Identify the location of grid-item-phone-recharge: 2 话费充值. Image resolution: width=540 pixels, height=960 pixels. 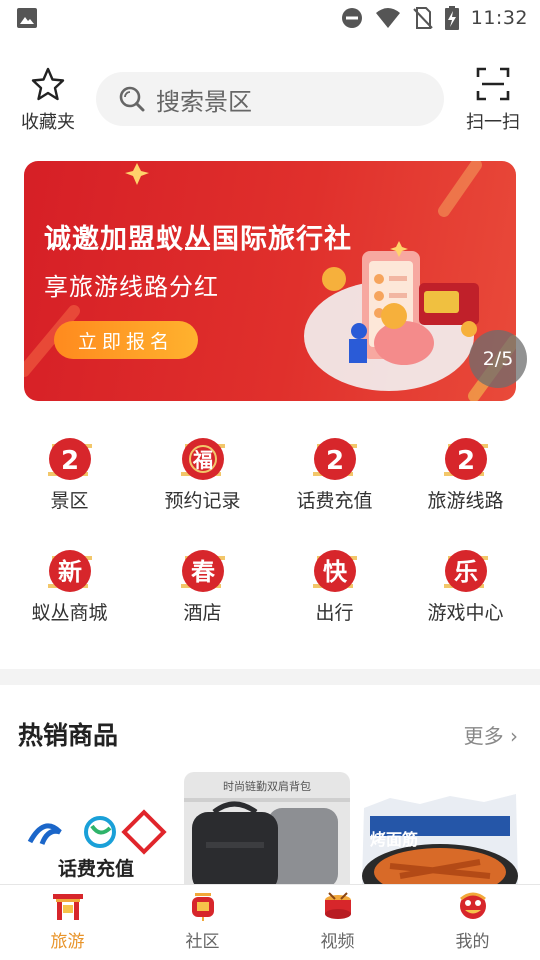
(334, 472).